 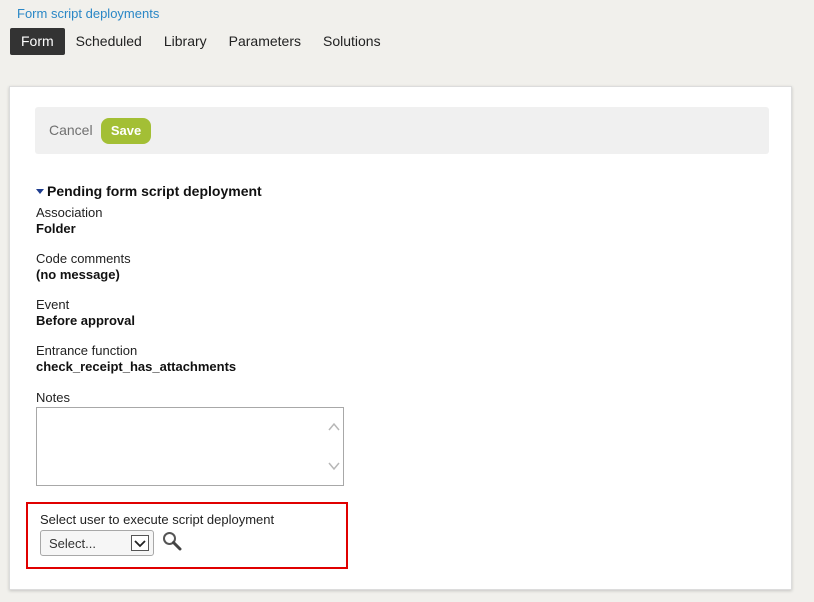 What do you see at coordinates (126, 131) in the screenshot?
I see `save-button: Save` at bounding box center [126, 131].